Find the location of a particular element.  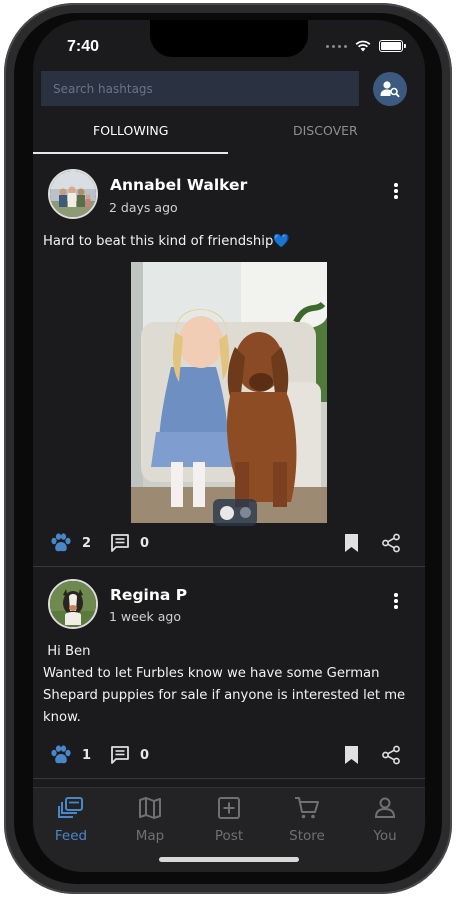

post-author-name: Regina P is located at coordinates (148, 595).